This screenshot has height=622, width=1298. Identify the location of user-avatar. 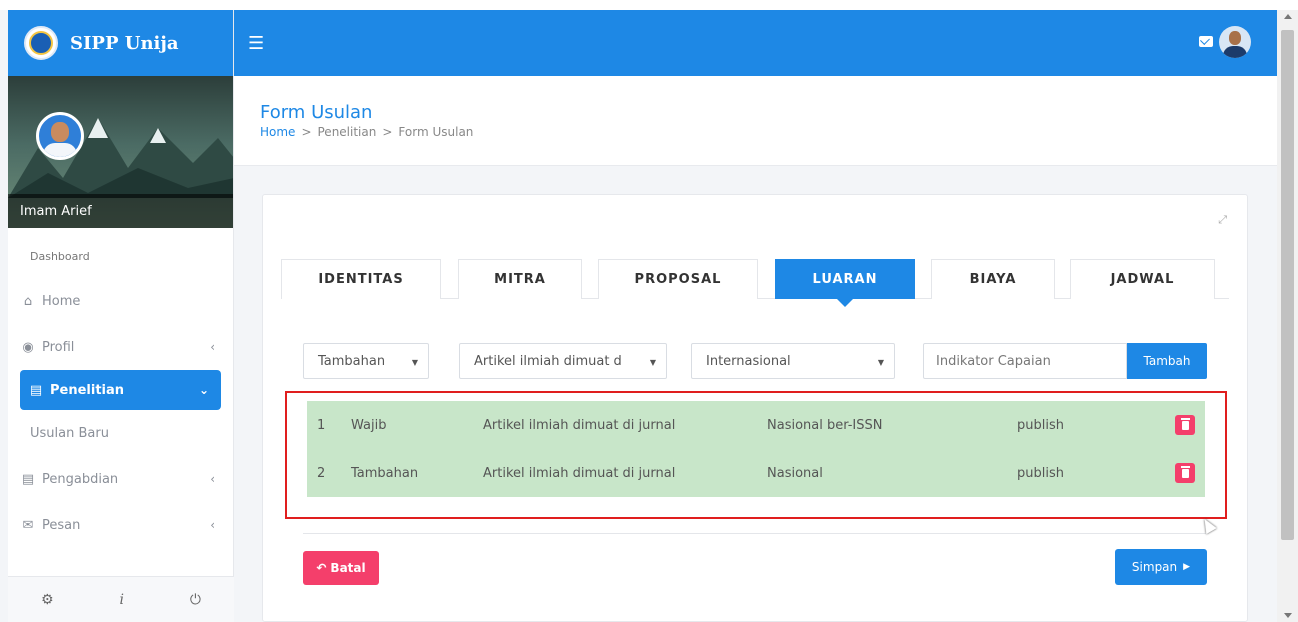
(1235, 42).